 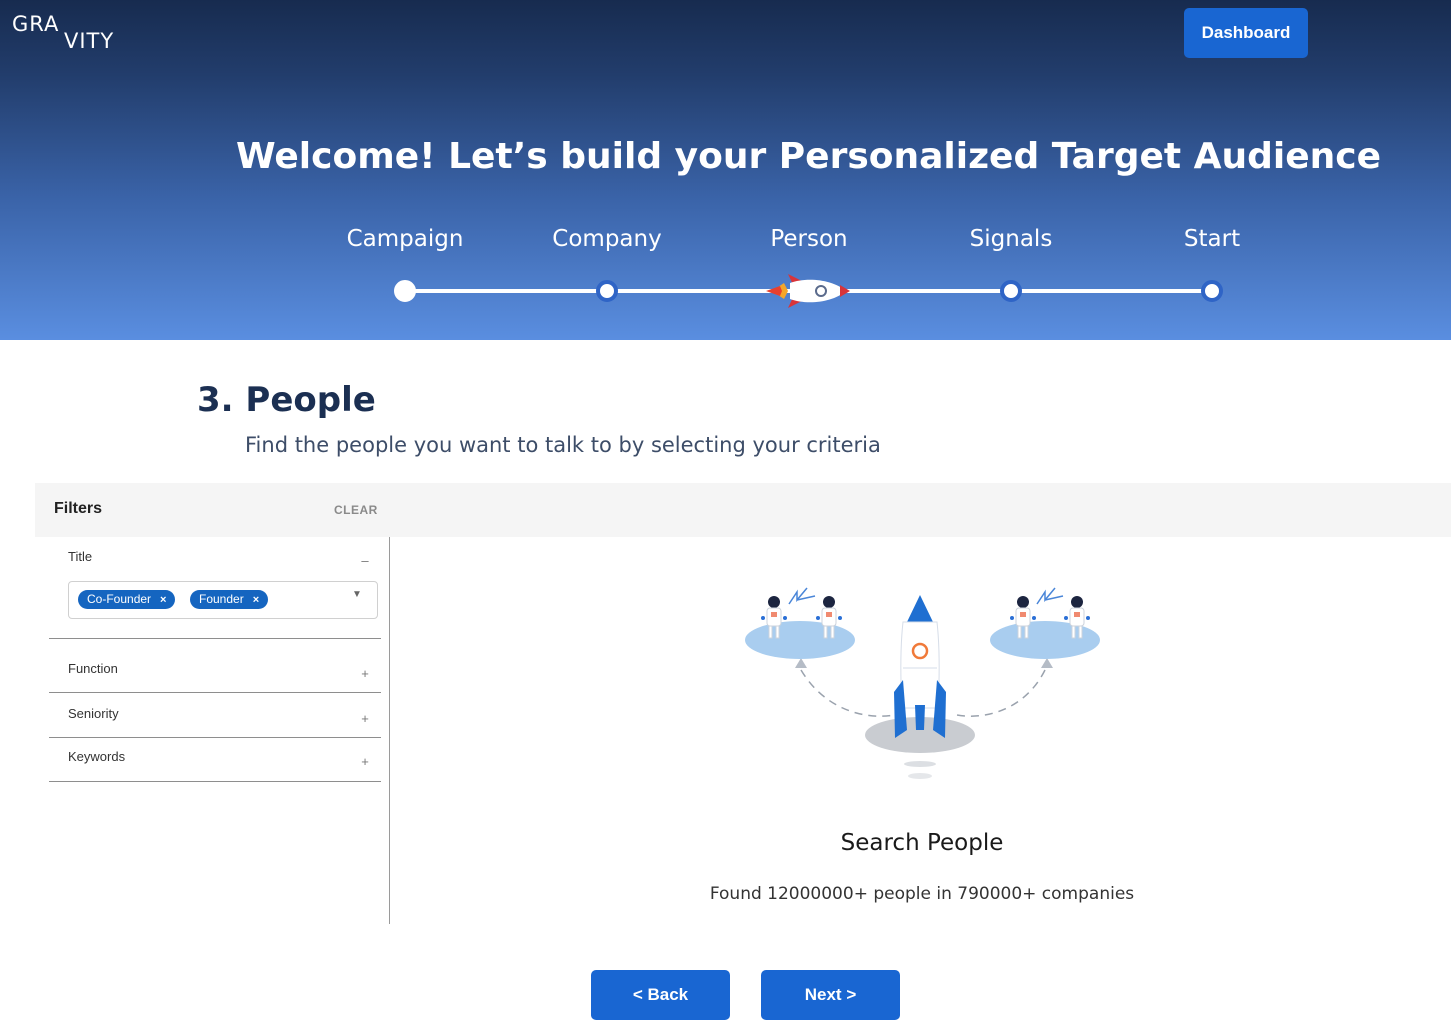 What do you see at coordinates (830, 995) in the screenshot?
I see `next-button: Next >` at bounding box center [830, 995].